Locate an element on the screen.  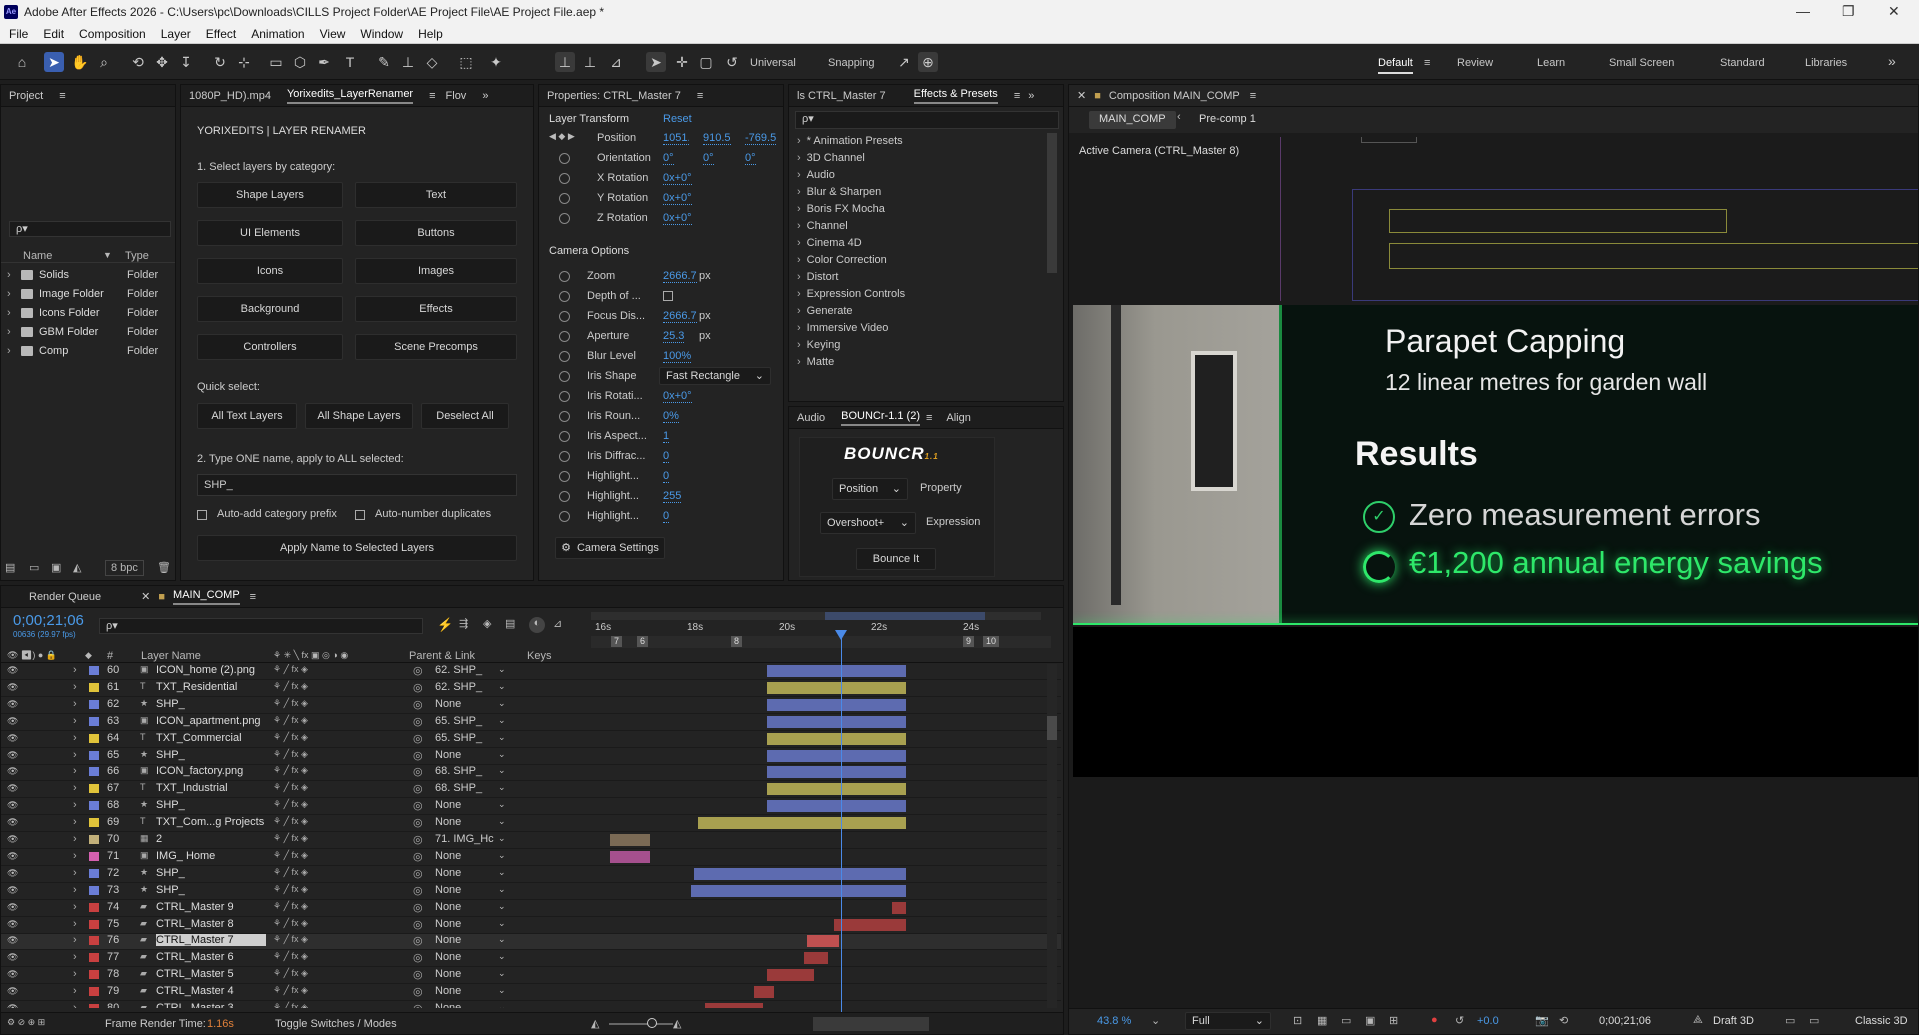
new-name-input: SHP_ is located at coordinates (357, 485).